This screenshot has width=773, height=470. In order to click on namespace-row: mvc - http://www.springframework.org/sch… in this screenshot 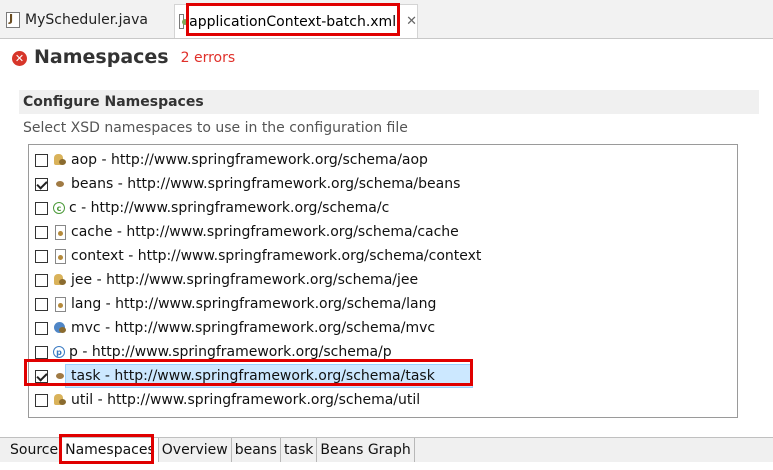, I will do `click(383, 328)`.